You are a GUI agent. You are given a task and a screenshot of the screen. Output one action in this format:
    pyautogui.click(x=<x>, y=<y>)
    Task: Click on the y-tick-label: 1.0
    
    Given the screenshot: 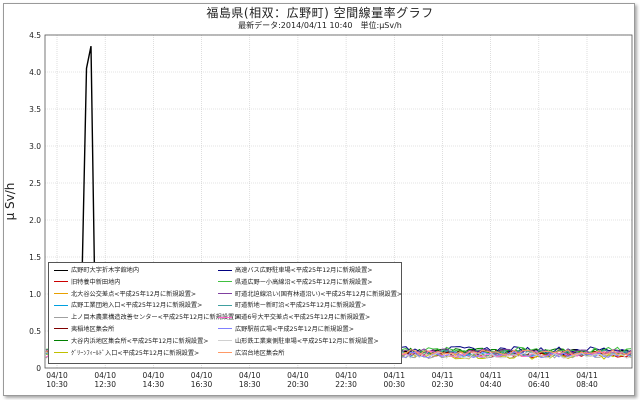 What is the action you would take?
    pyautogui.click(x=35, y=294)
    